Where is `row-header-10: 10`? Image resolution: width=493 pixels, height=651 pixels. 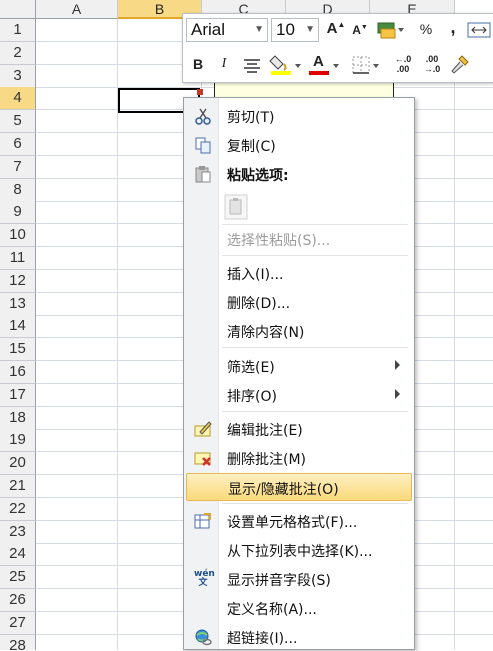 row-header-10: 10 is located at coordinates (18, 236).